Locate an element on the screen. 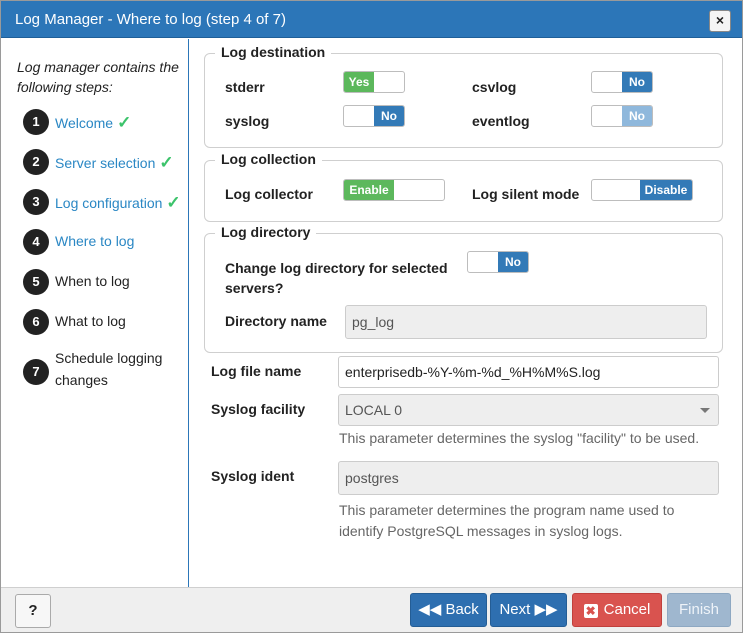 The image size is (743, 633). log-collector-toggle: Enable is located at coordinates (394, 190).